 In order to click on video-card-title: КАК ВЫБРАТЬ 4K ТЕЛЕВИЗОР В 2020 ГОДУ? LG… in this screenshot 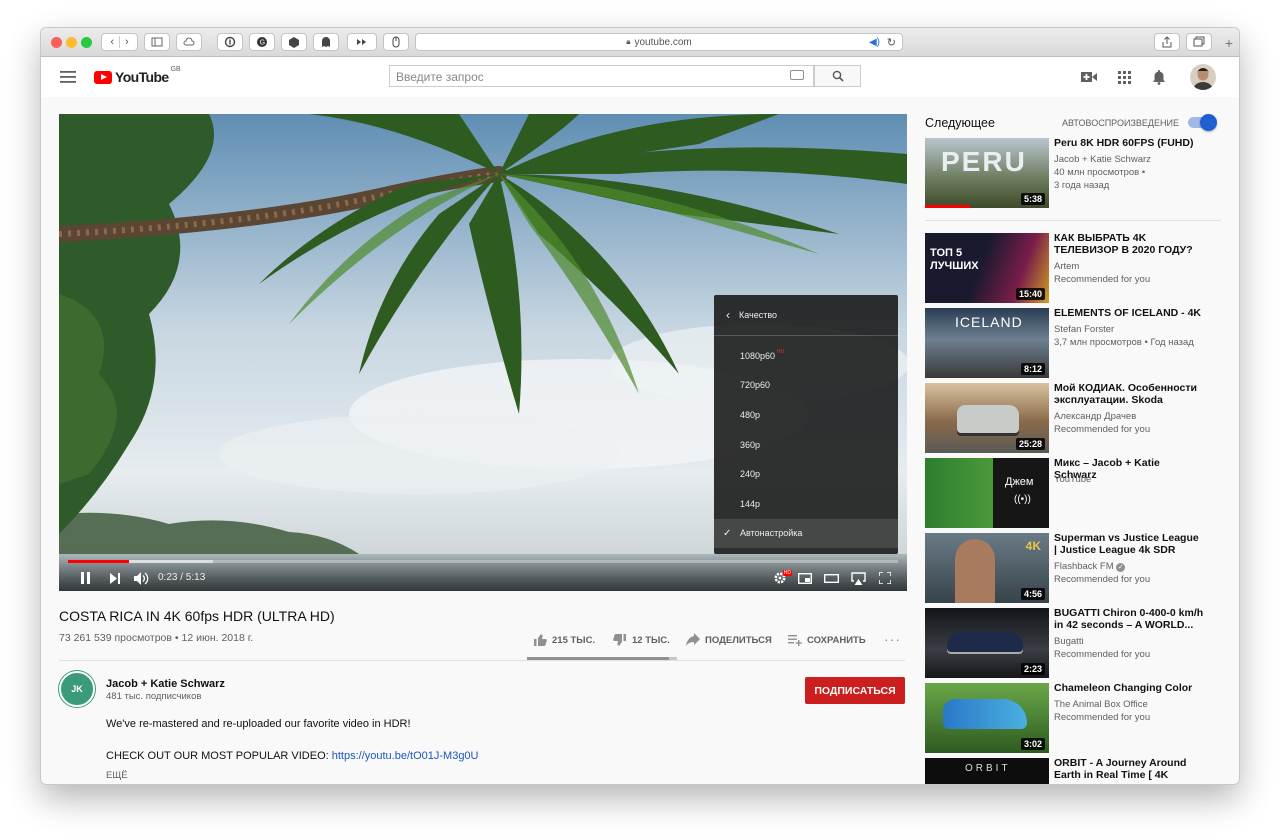, I will do `click(1129, 244)`.